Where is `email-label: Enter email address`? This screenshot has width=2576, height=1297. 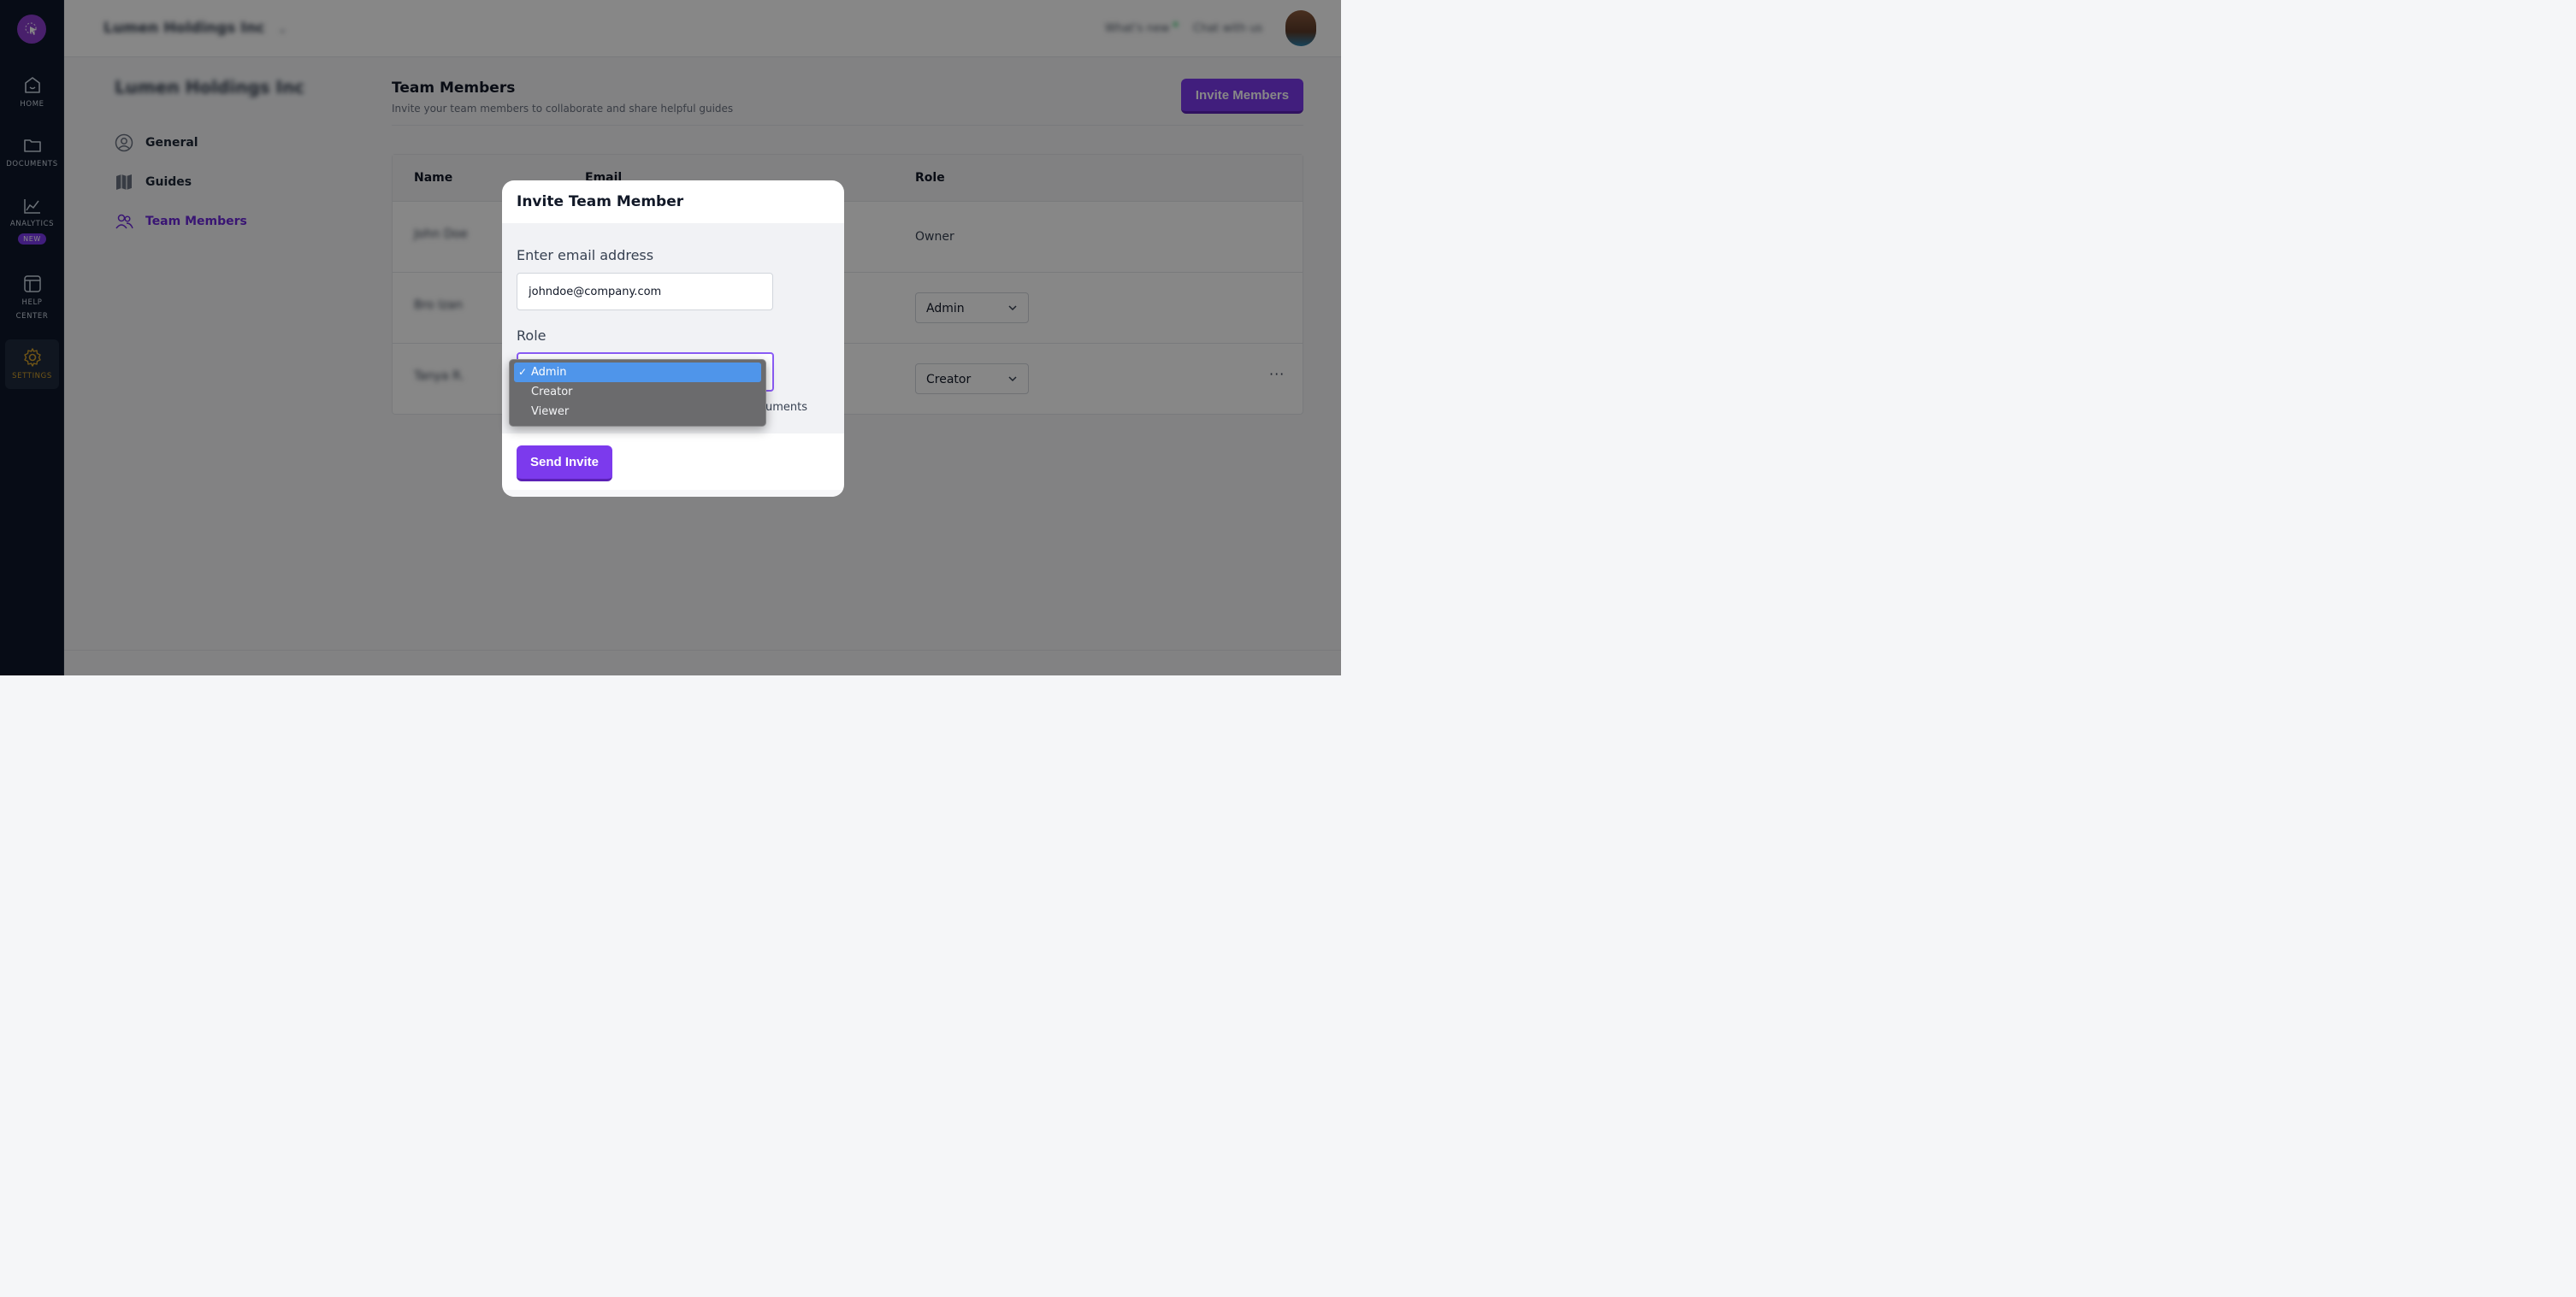
email-label: Enter email address is located at coordinates (585, 255).